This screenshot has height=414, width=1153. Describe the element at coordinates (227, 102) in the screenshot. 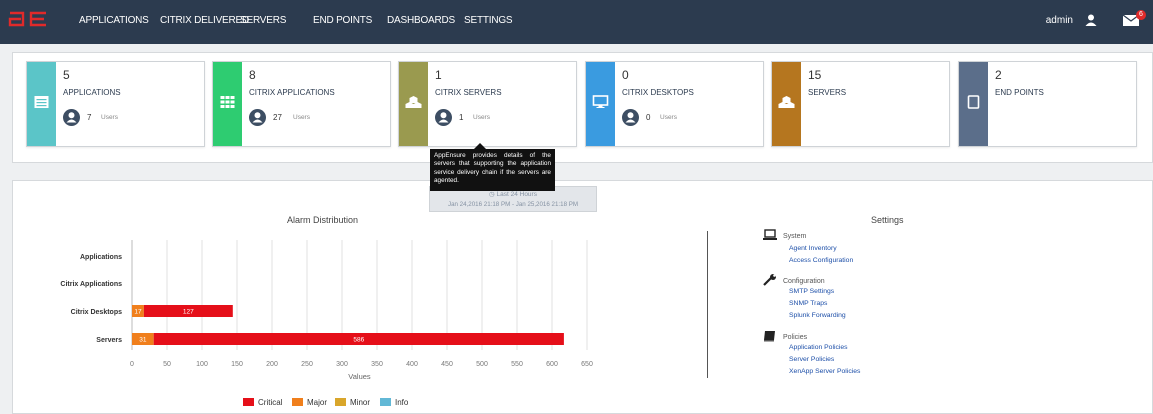

I see `grid-icon` at that location.